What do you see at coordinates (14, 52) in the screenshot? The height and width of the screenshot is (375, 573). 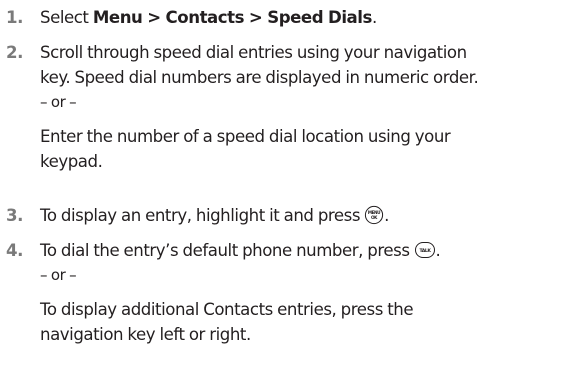 I see `step-number: 2.` at bounding box center [14, 52].